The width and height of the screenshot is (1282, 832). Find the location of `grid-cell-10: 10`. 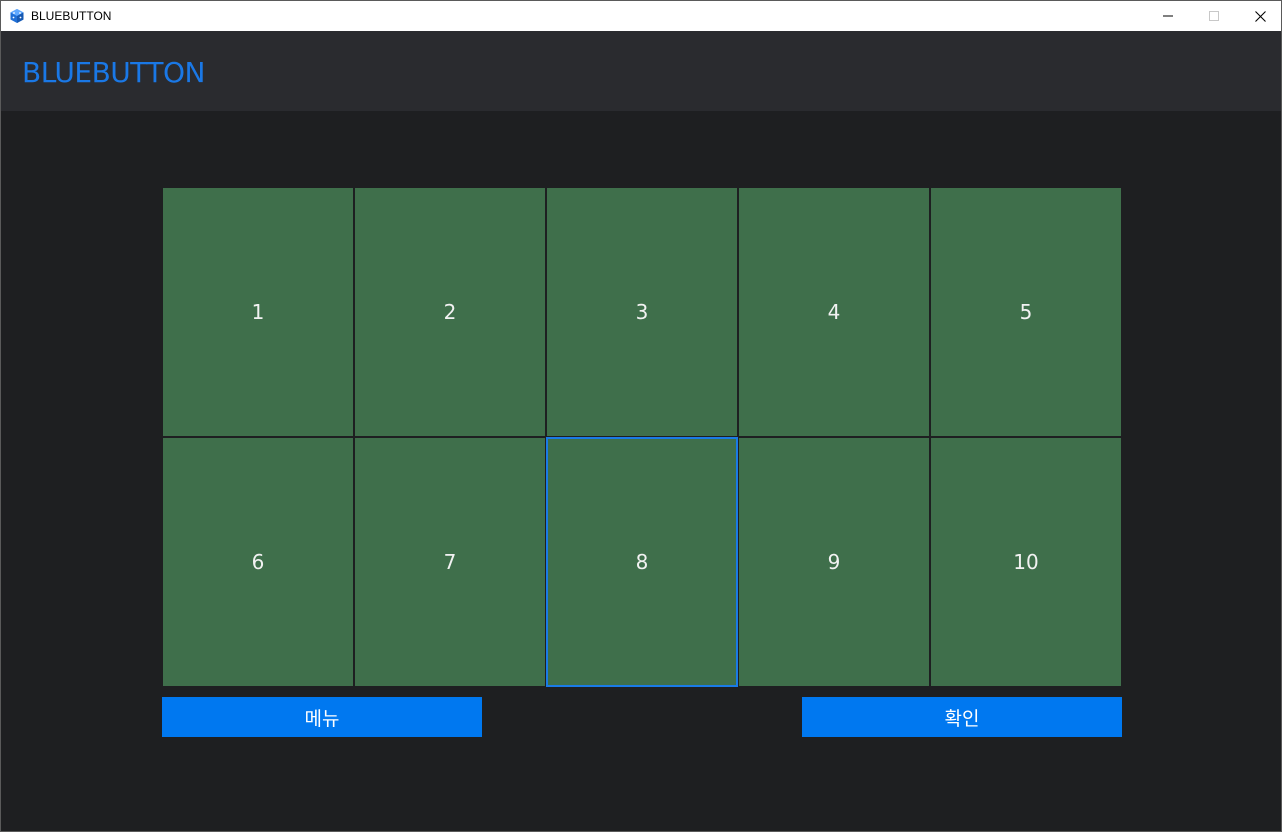

grid-cell-10: 10 is located at coordinates (1026, 562).